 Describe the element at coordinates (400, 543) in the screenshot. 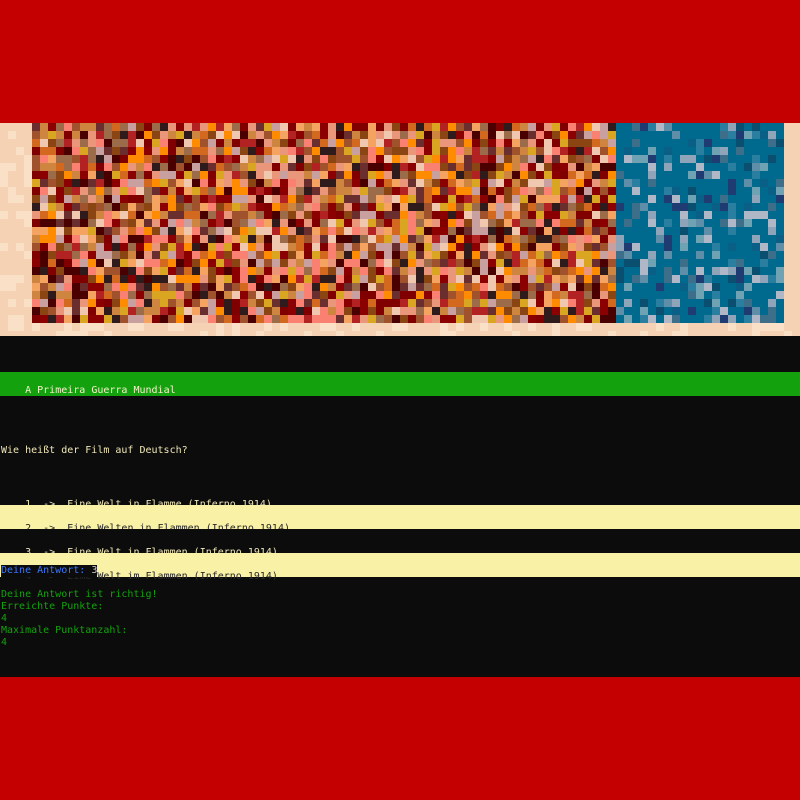

I see `answer-option-3: 3 -> Eine Welt in Flammen (Inferno 1914)` at that location.